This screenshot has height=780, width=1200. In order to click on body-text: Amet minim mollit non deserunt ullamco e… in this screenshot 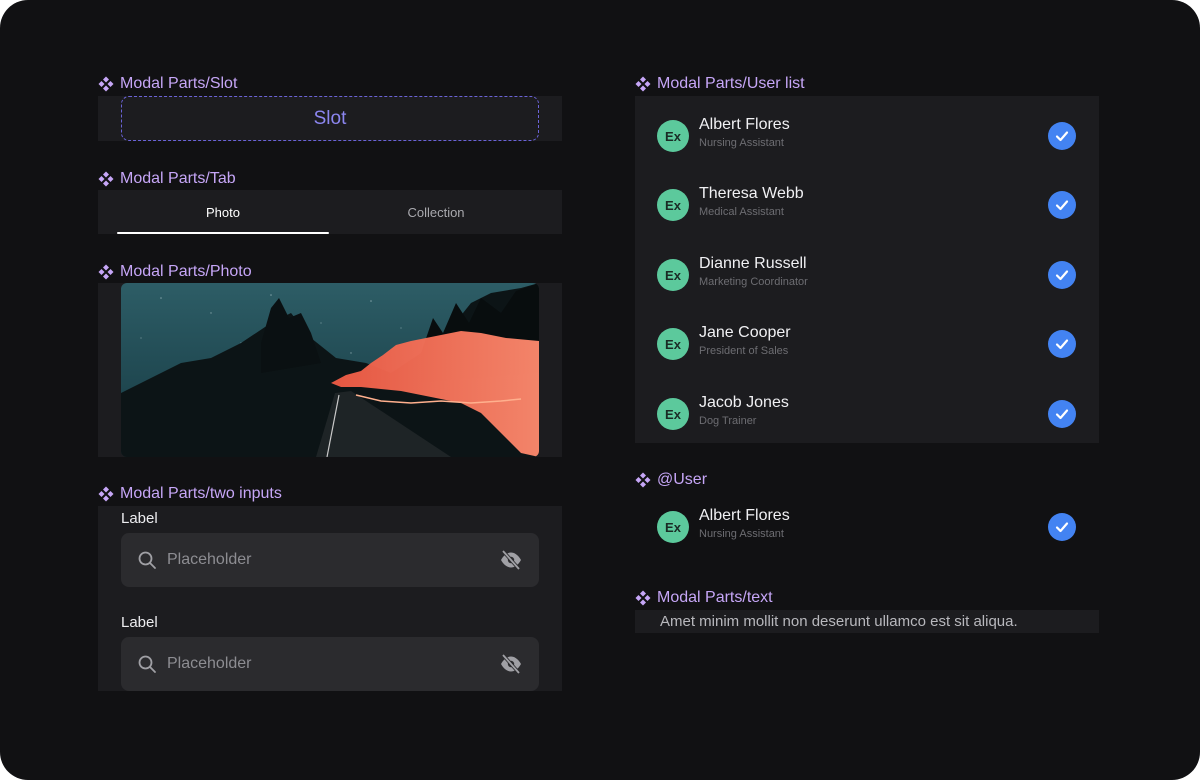, I will do `click(839, 621)`.